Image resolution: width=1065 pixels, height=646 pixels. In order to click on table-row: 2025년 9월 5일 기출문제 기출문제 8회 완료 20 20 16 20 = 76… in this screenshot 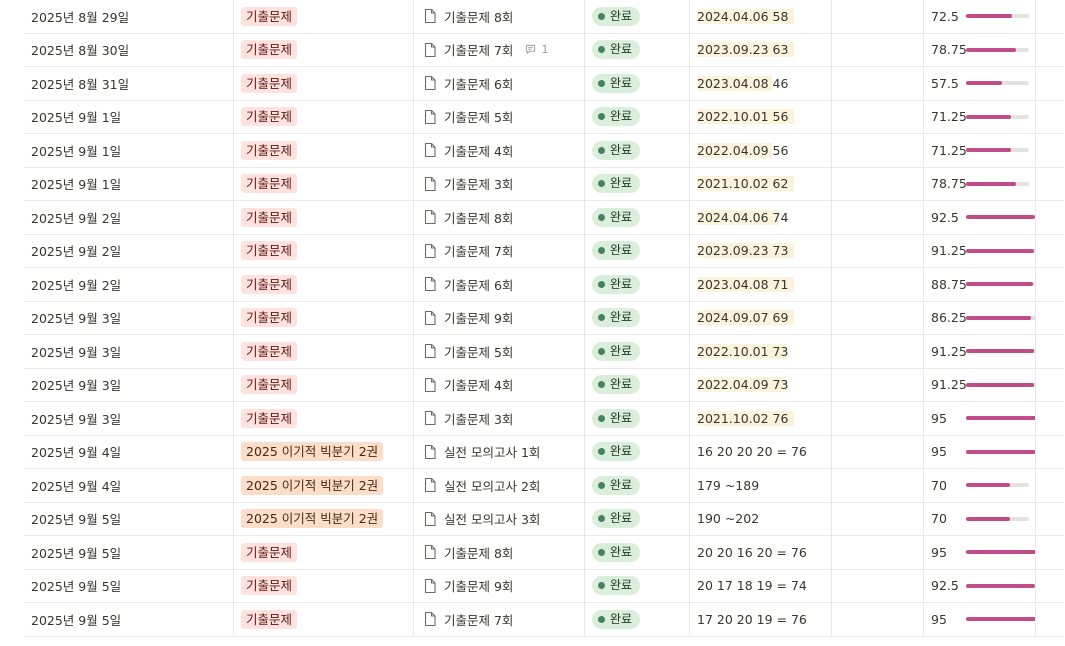, I will do `click(544, 553)`.